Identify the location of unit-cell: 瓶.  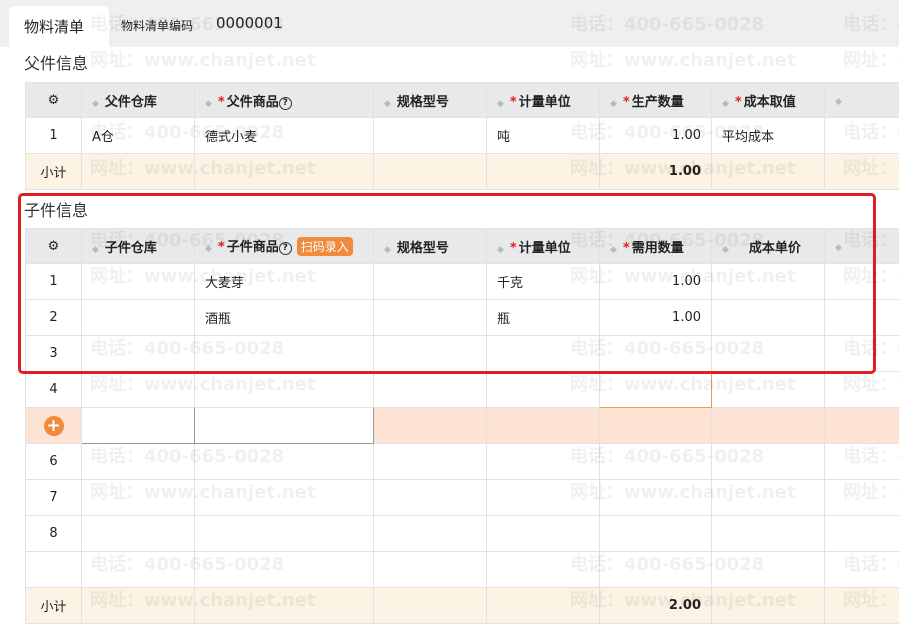
(543, 318).